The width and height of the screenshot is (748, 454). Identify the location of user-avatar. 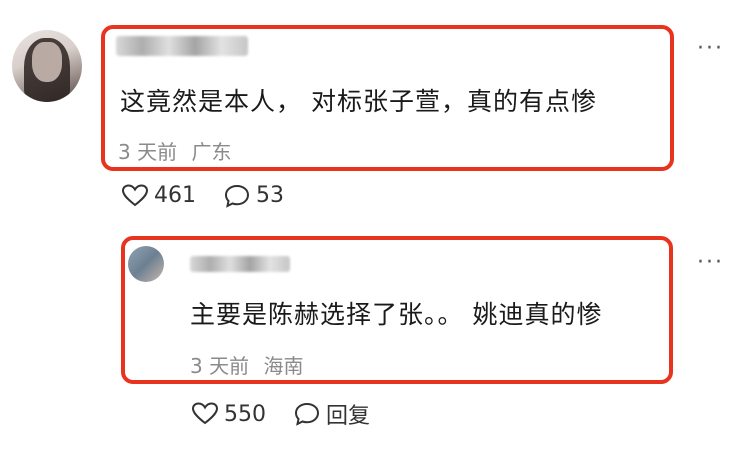
(47, 66).